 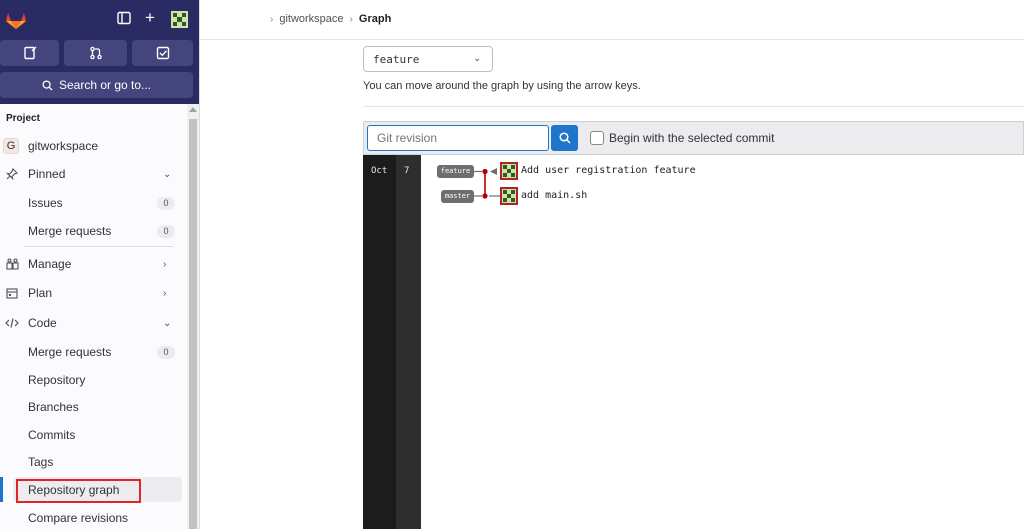 What do you see at coordinates (691, 138) in the screenshot?
I see `begin-with-selected-commit-label: Begin with the selected commit` at bounding box center [691, 138].